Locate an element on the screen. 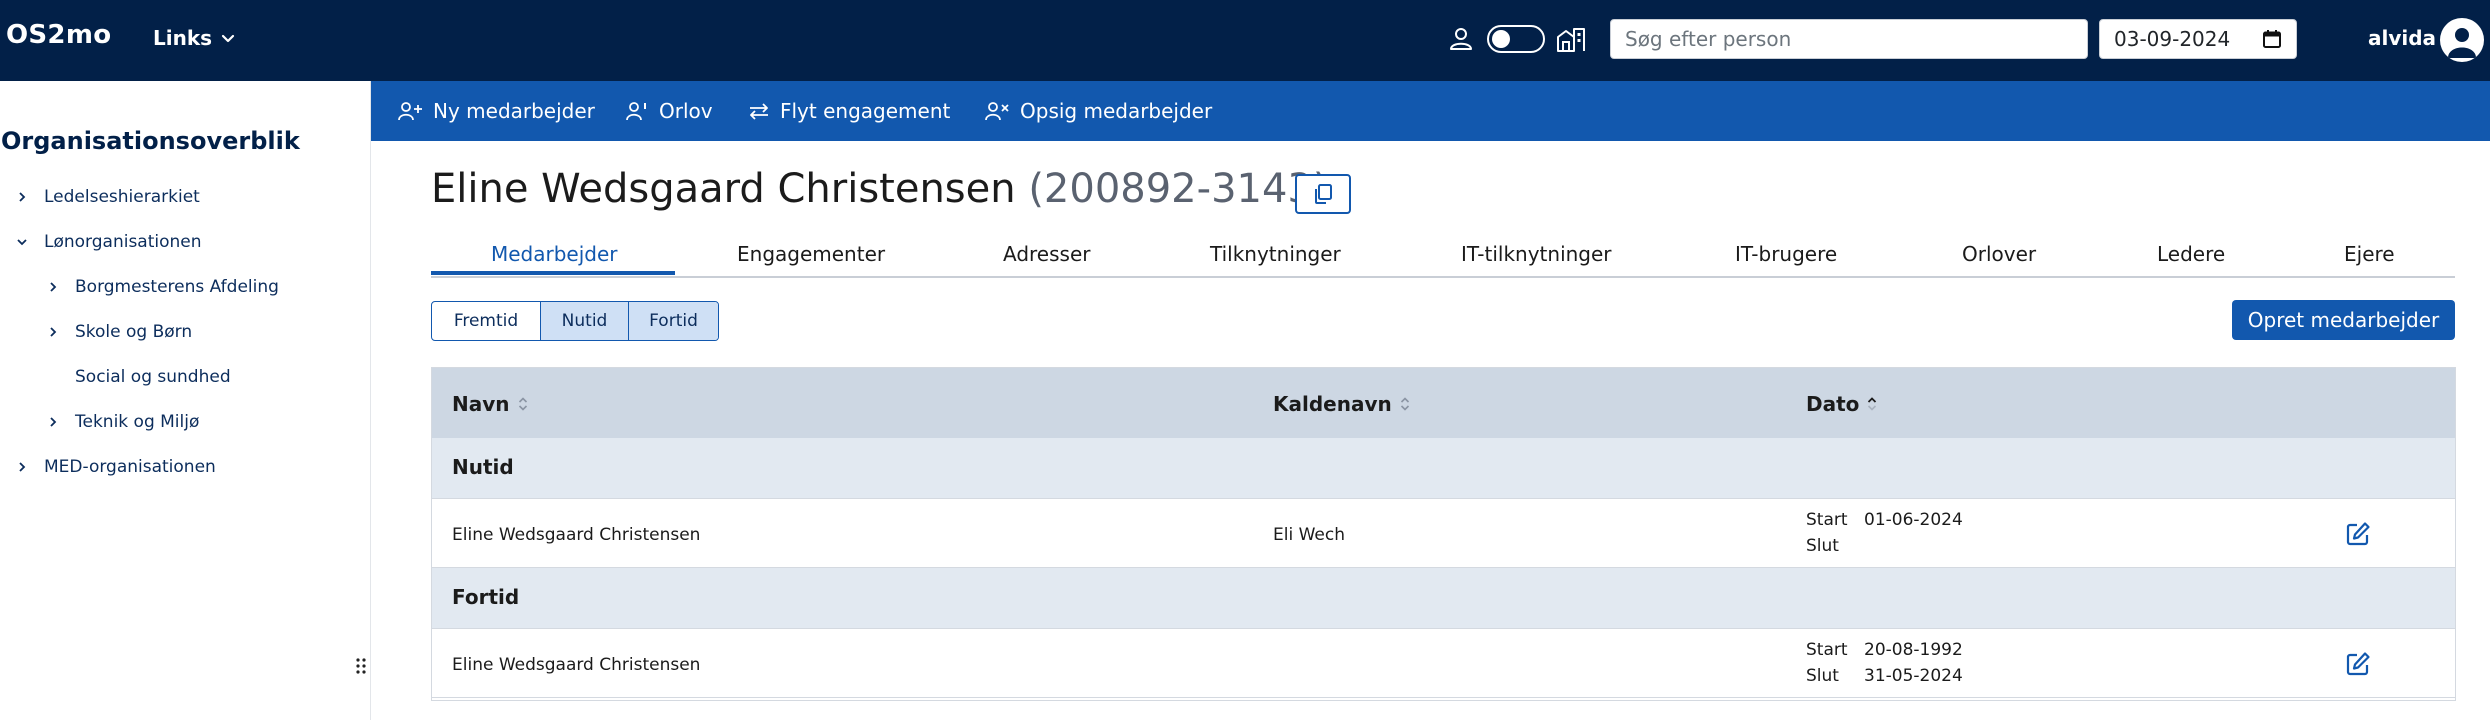  sidebar-resize-handle-icon is located at coordinates (361, 666).